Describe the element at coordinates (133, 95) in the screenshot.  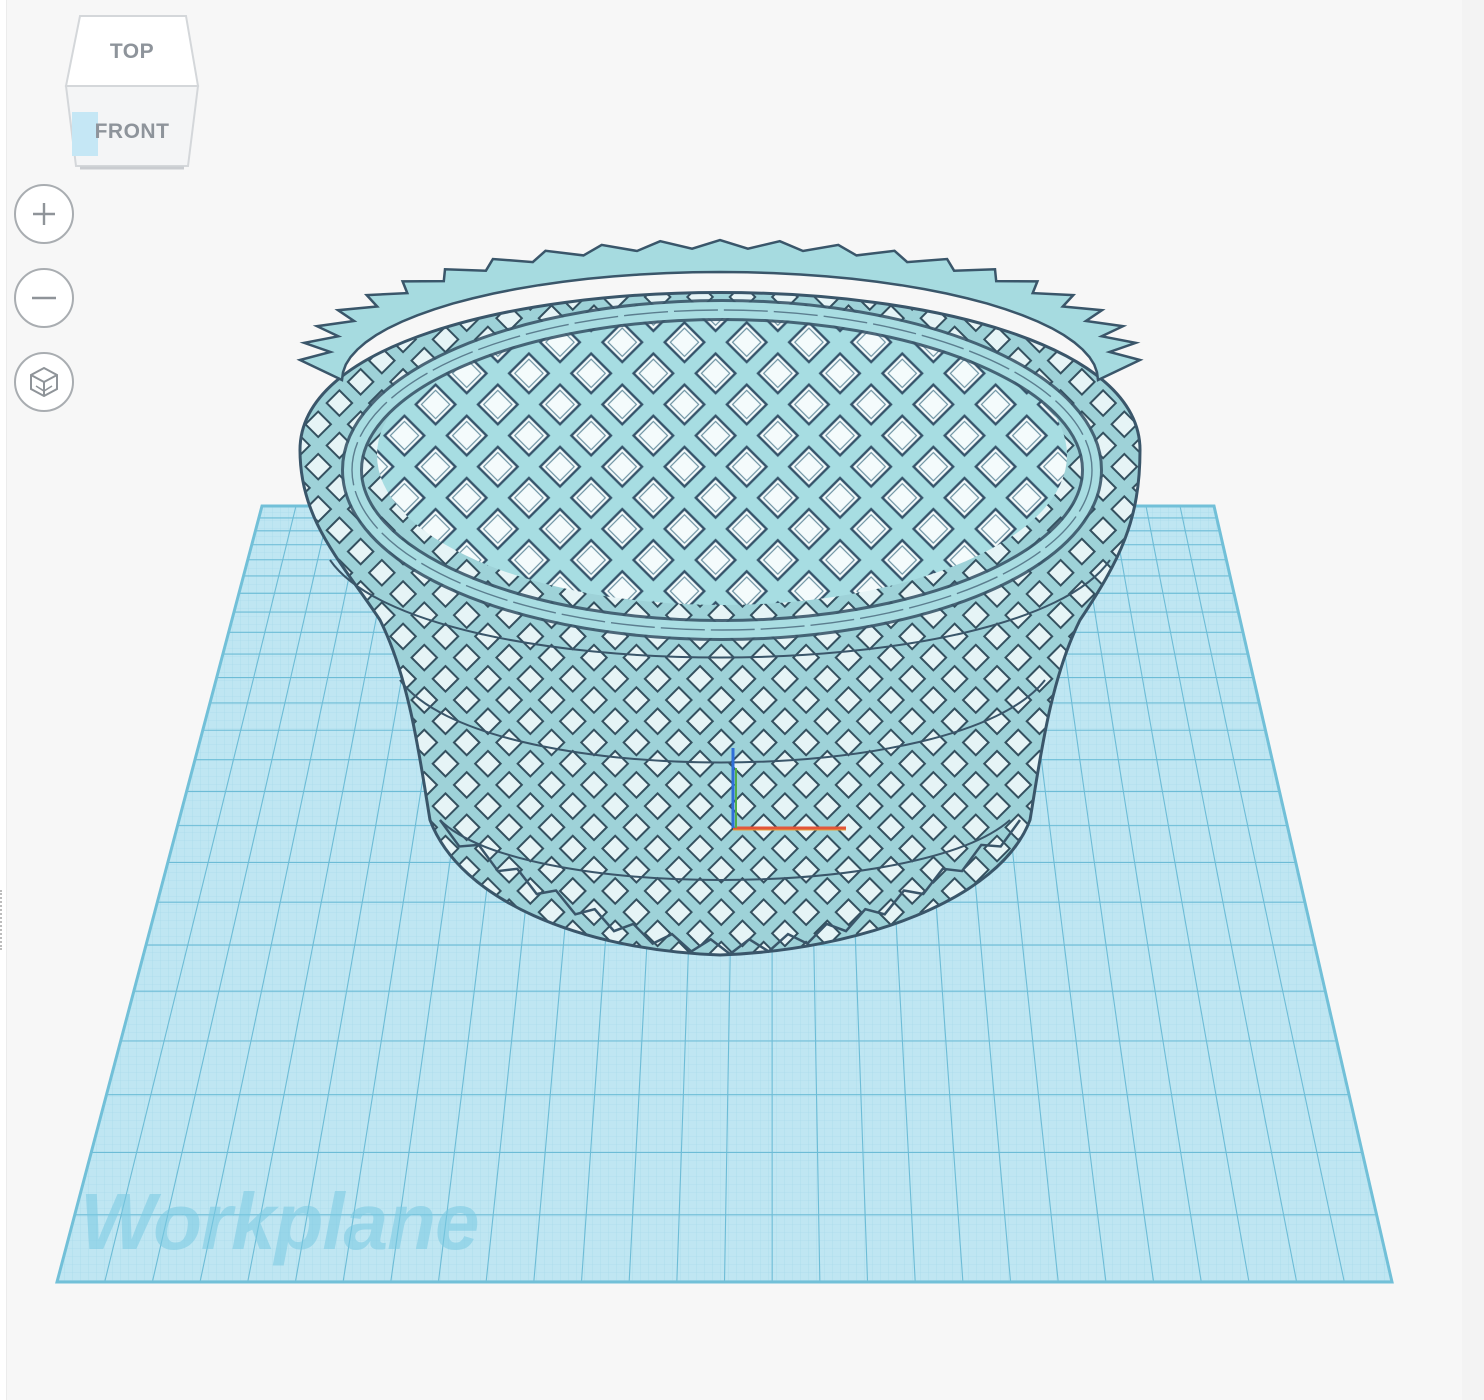
I see `view-cube: TOP FRONT` at that location.